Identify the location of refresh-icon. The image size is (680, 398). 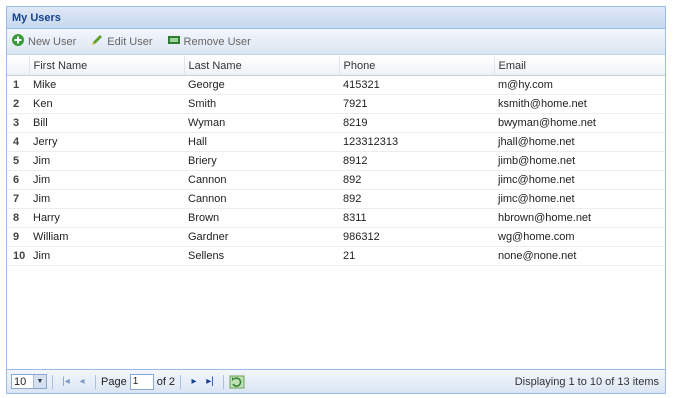
(237, 382).